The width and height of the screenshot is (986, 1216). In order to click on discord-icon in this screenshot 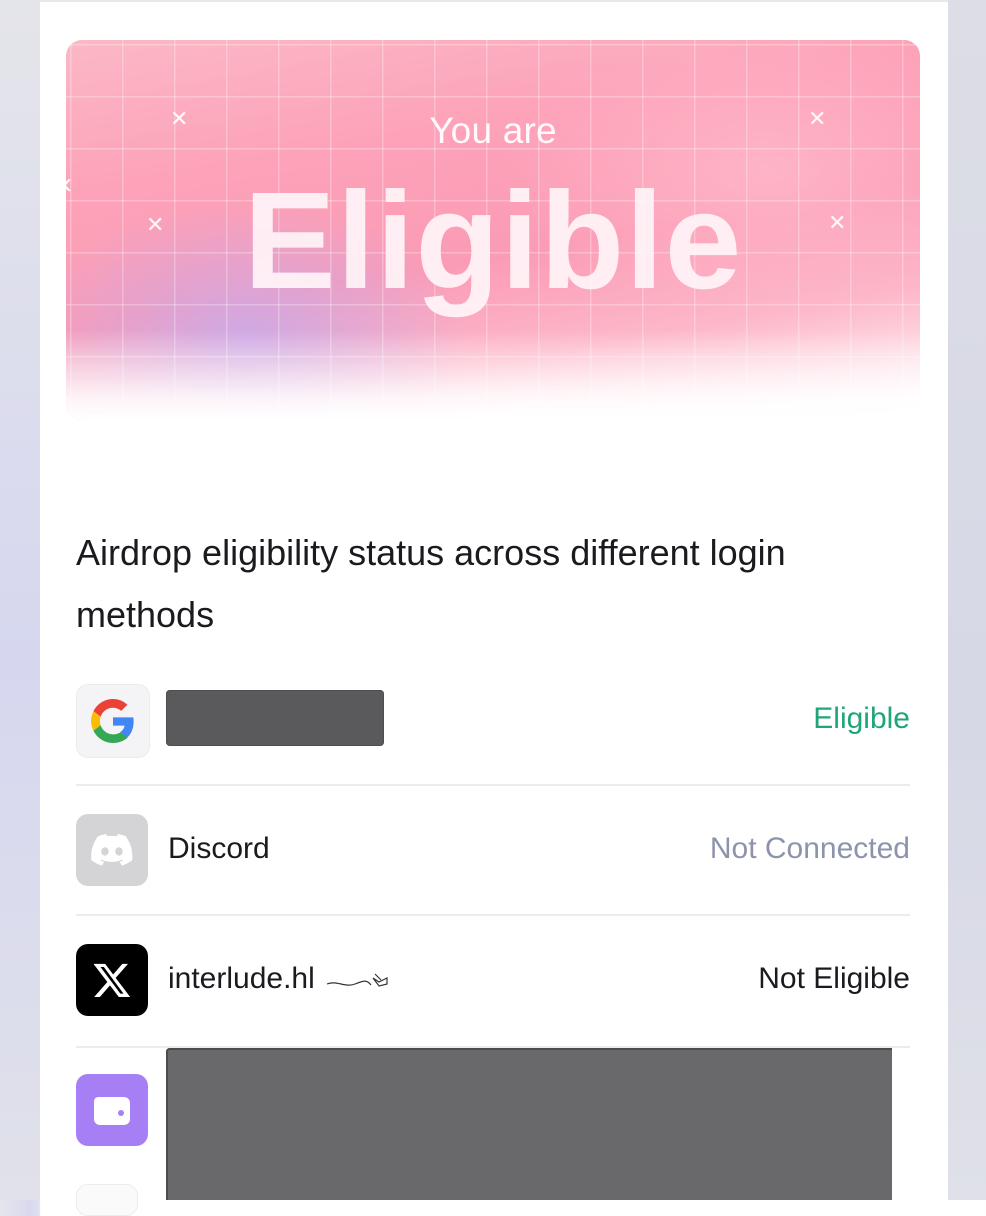, I will do `click(112, 850)`.